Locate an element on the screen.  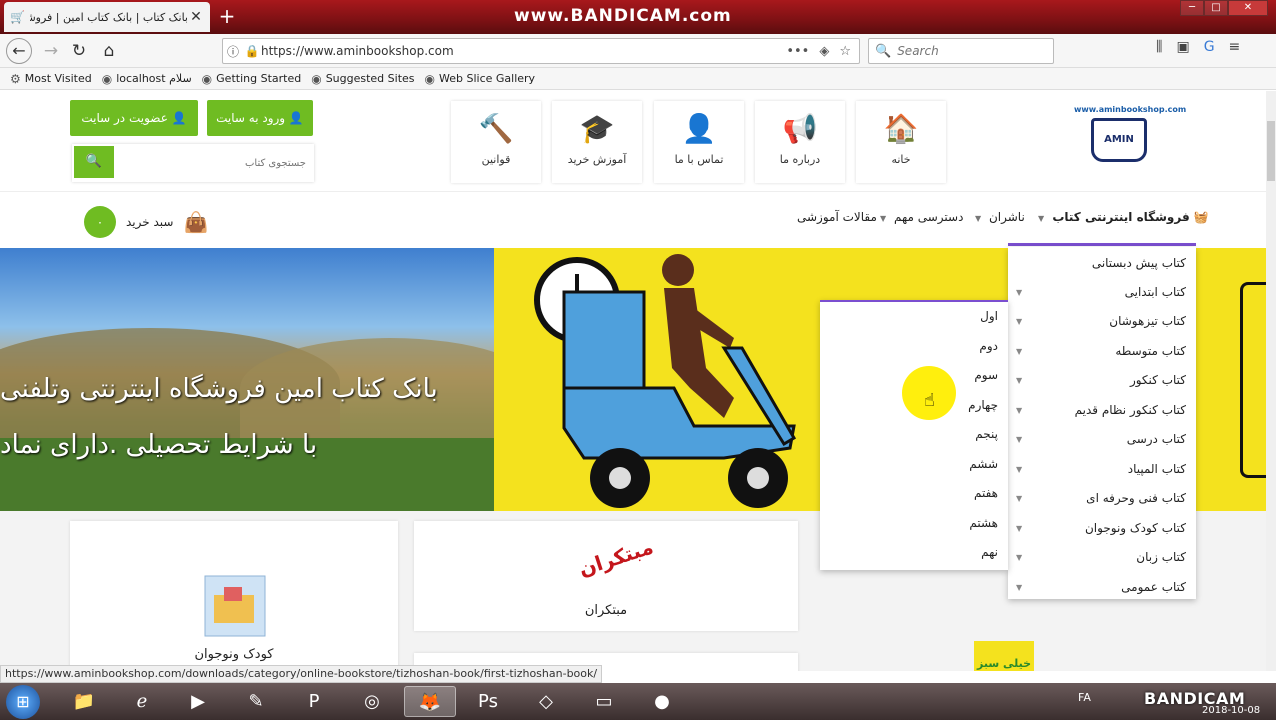
submenu-item: هفتم is located at coordinates (914, 493).